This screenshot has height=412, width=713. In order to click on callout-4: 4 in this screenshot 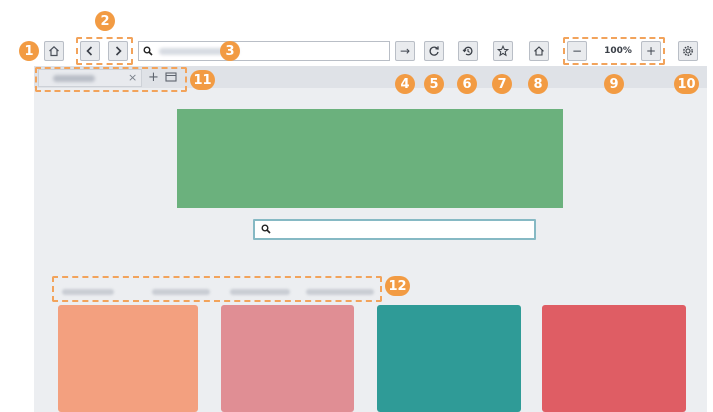, I will do `click(405, 84)`.